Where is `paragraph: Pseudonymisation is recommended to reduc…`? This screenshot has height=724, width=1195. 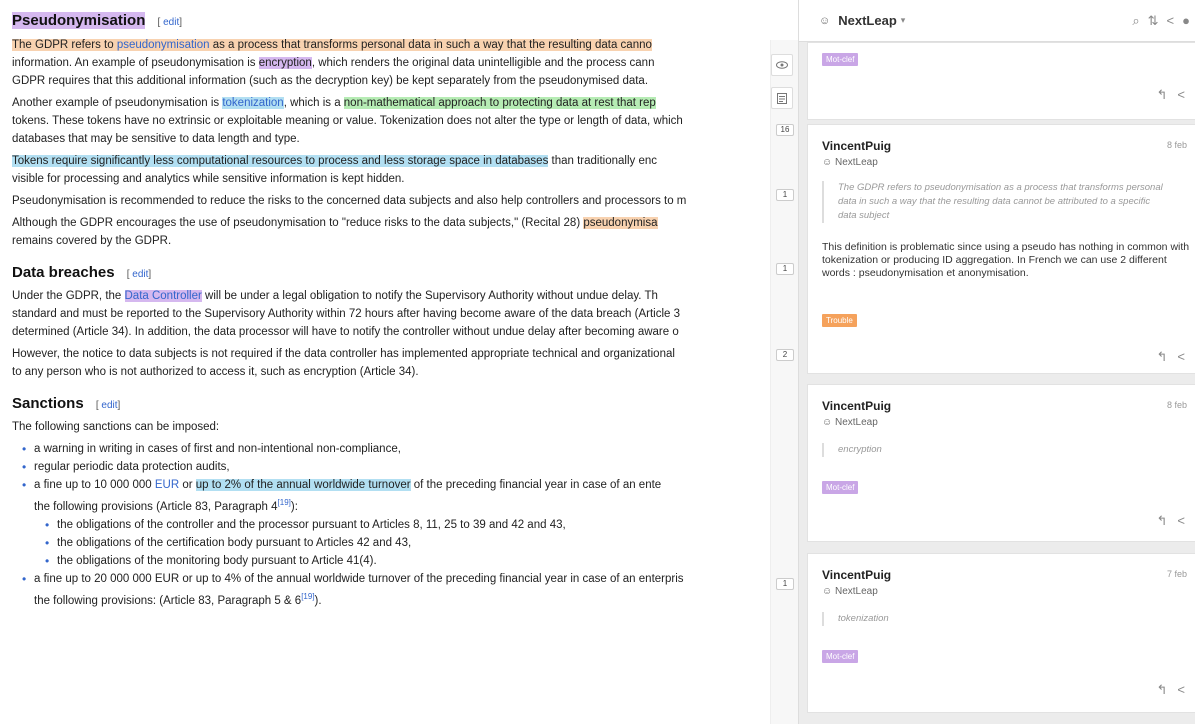
paragraph: Pseudonymisation is recommended to reduc… is located at coordinates (349, 201).